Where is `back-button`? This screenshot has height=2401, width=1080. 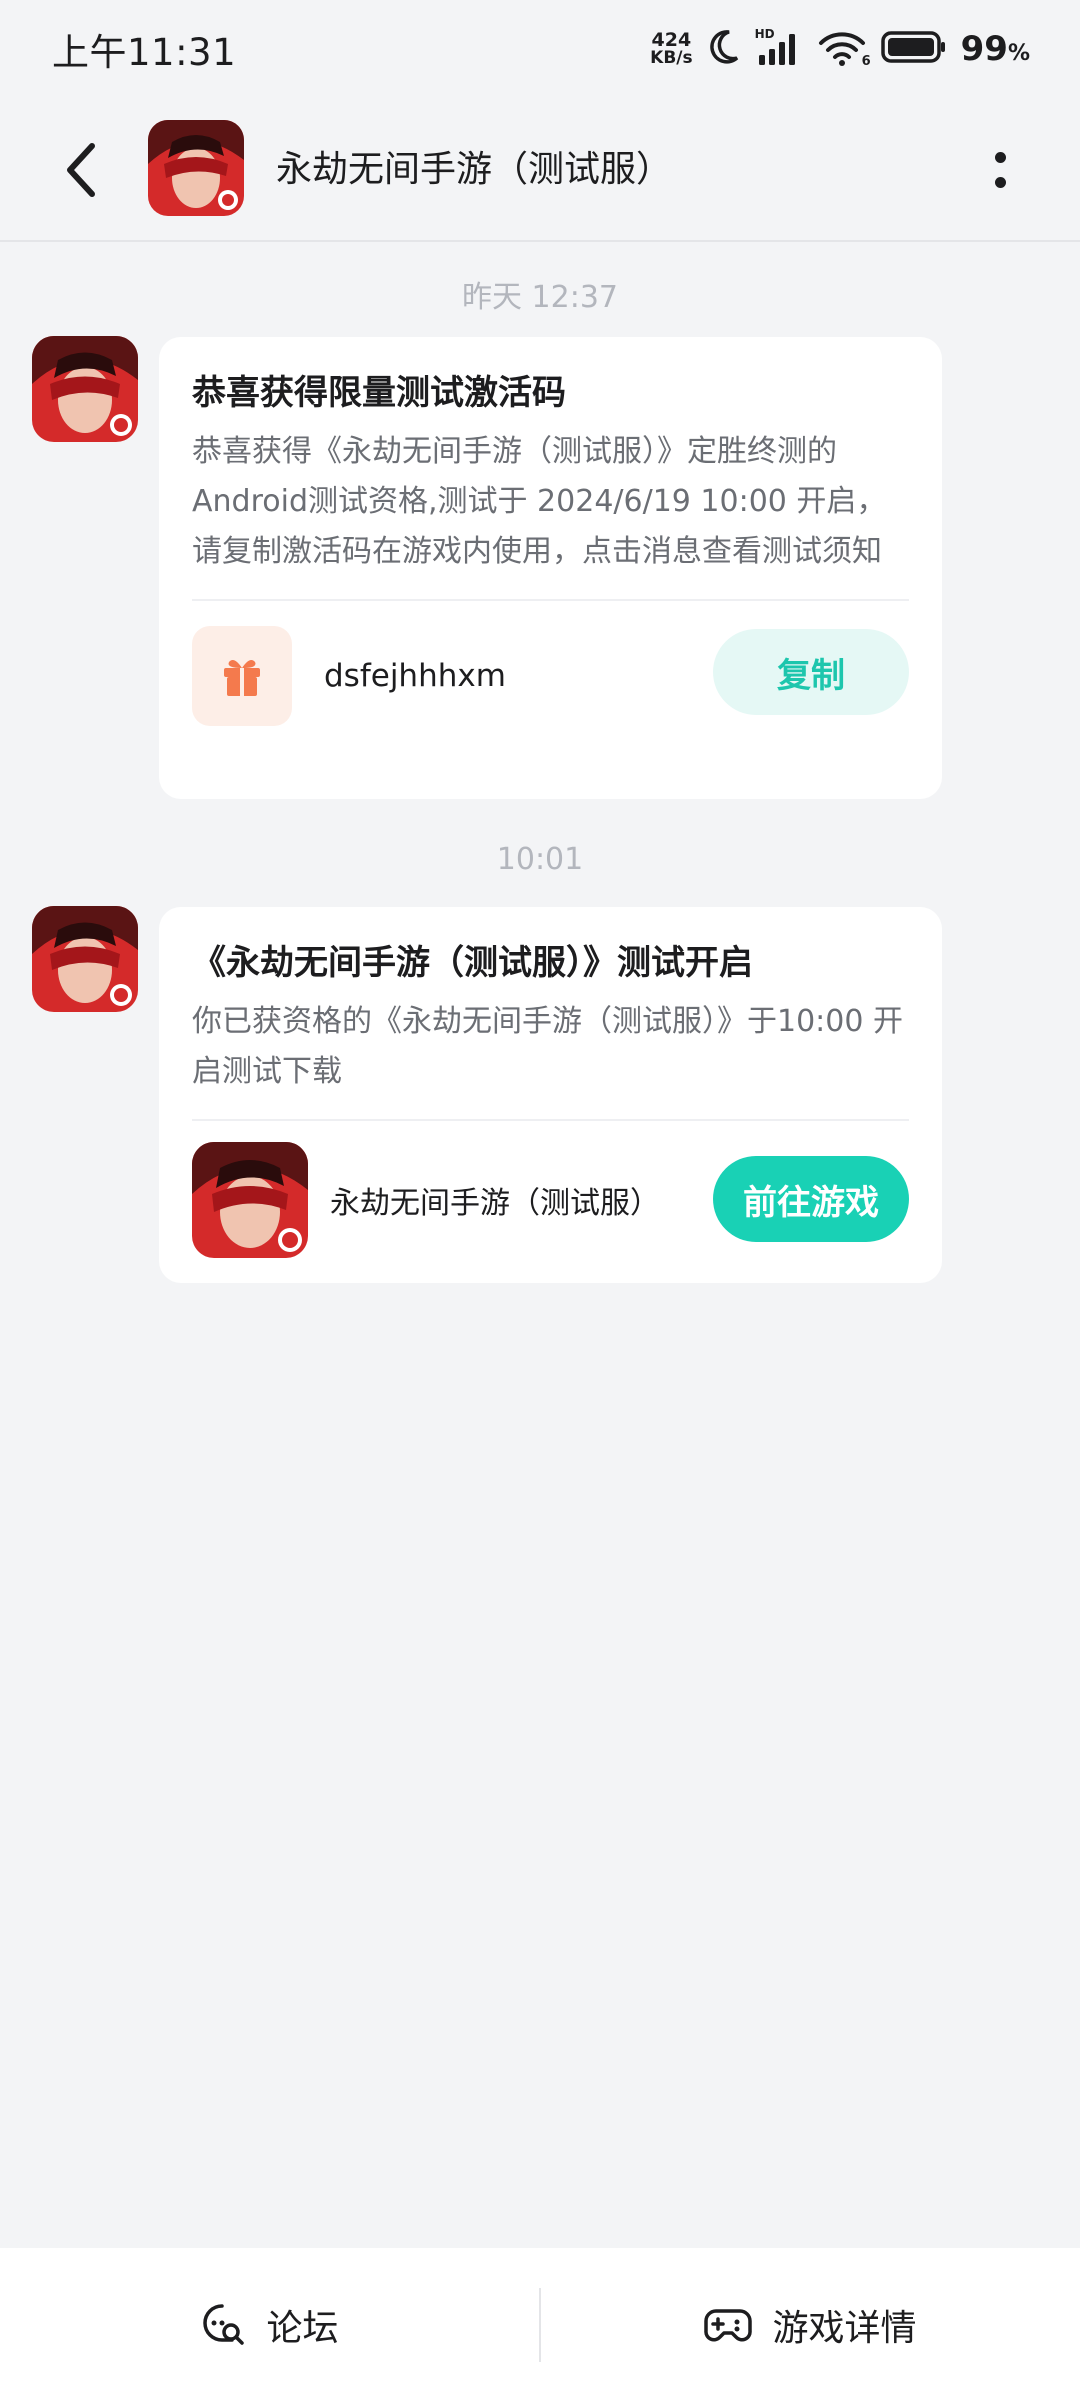
back-button is located at coordinates (82, 170).